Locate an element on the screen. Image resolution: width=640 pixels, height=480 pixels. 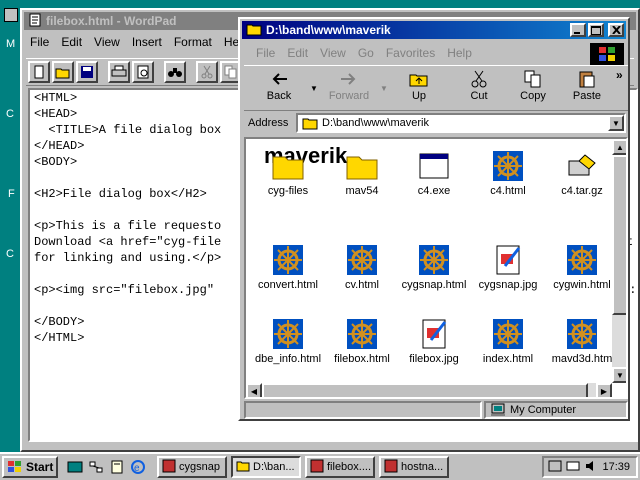
address-field: D:\band\www\maverik ▼ is located at coordinates (461, 123).